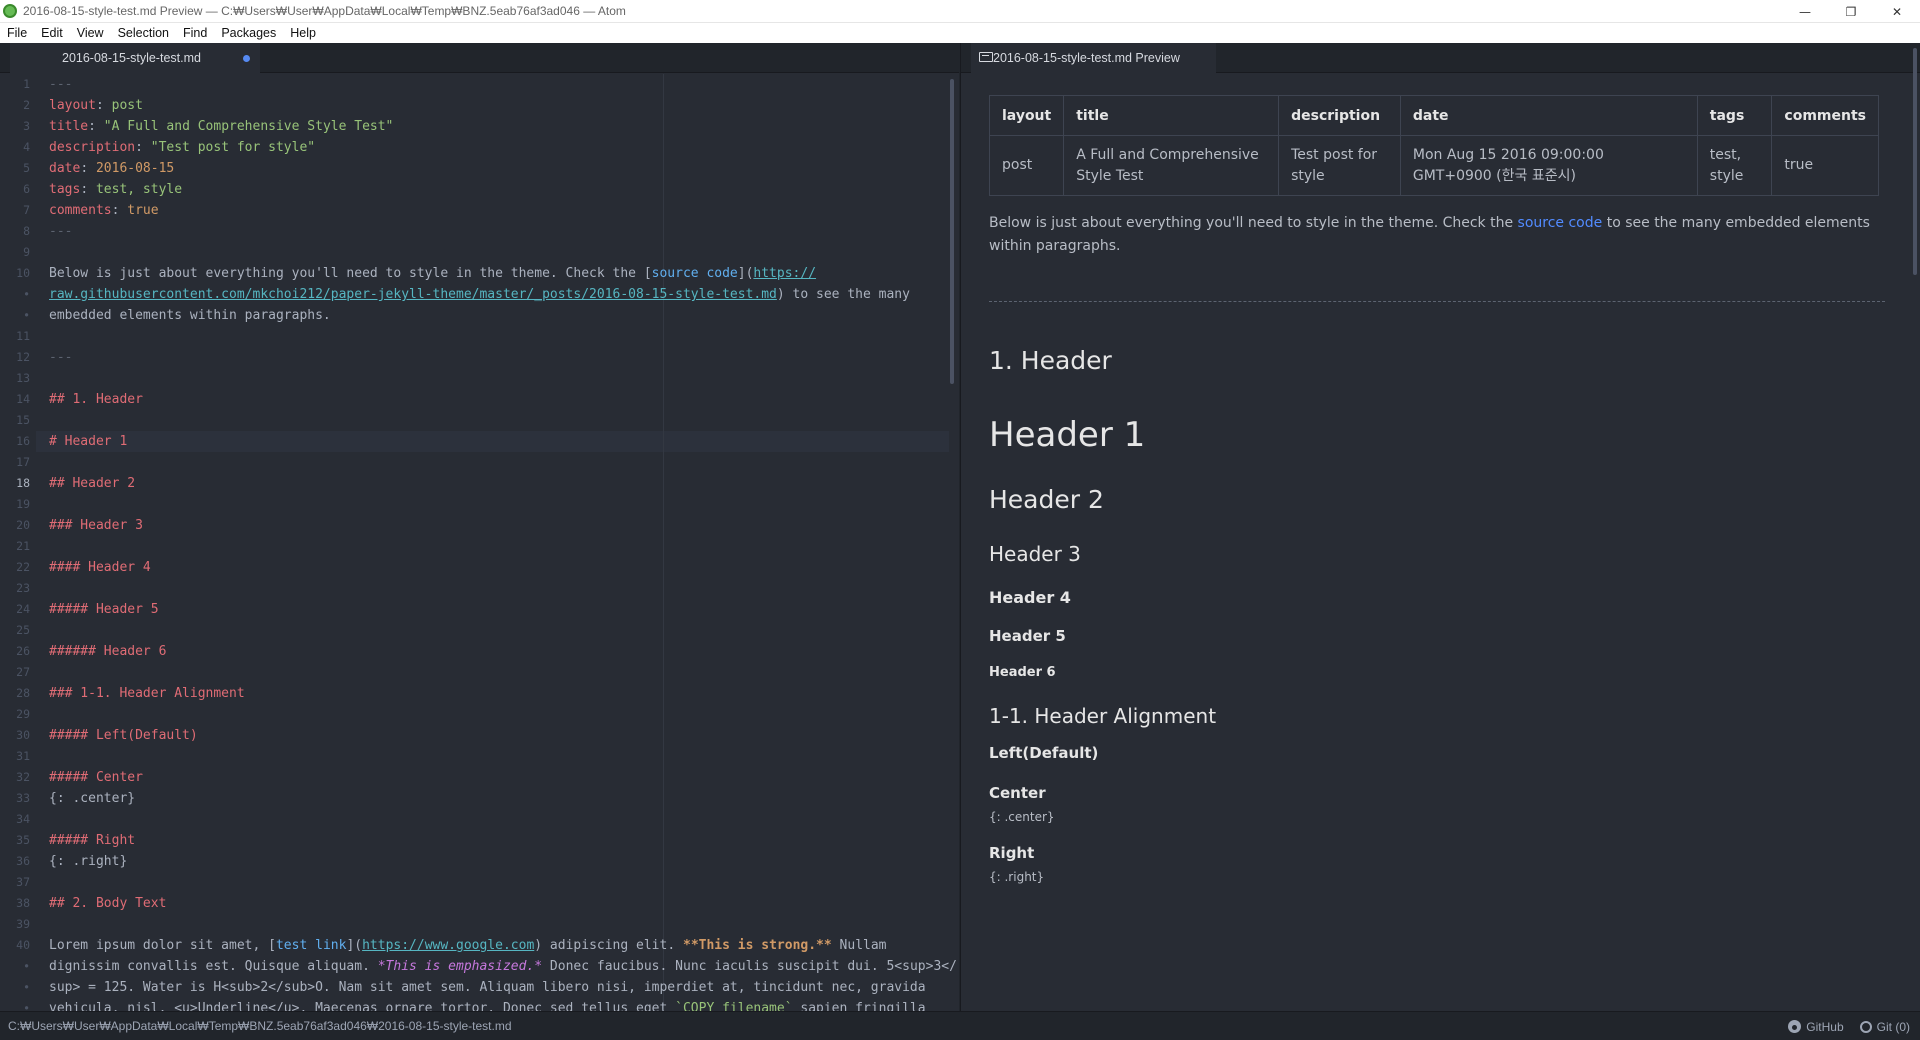 The width and height of the screenshot is (1920, 1040). I want to click on markdown-preview-icon, so click(986, 57).